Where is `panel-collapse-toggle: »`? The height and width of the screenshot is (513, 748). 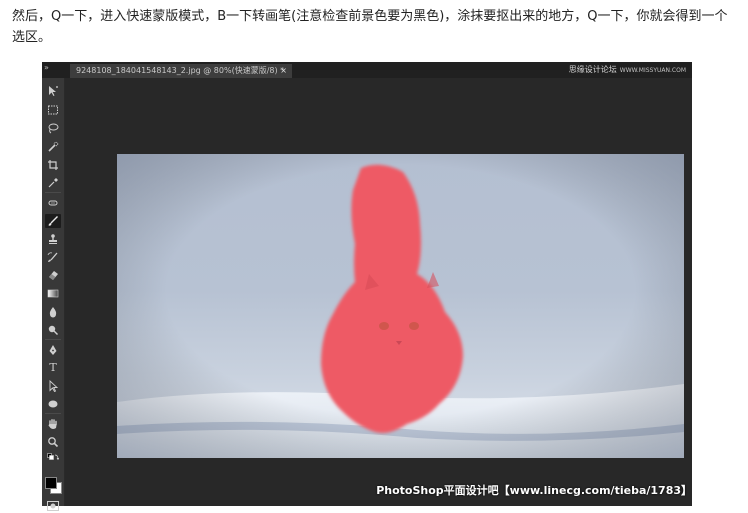
panel-collapse-toggle: » is located at coordinates (46, 67).